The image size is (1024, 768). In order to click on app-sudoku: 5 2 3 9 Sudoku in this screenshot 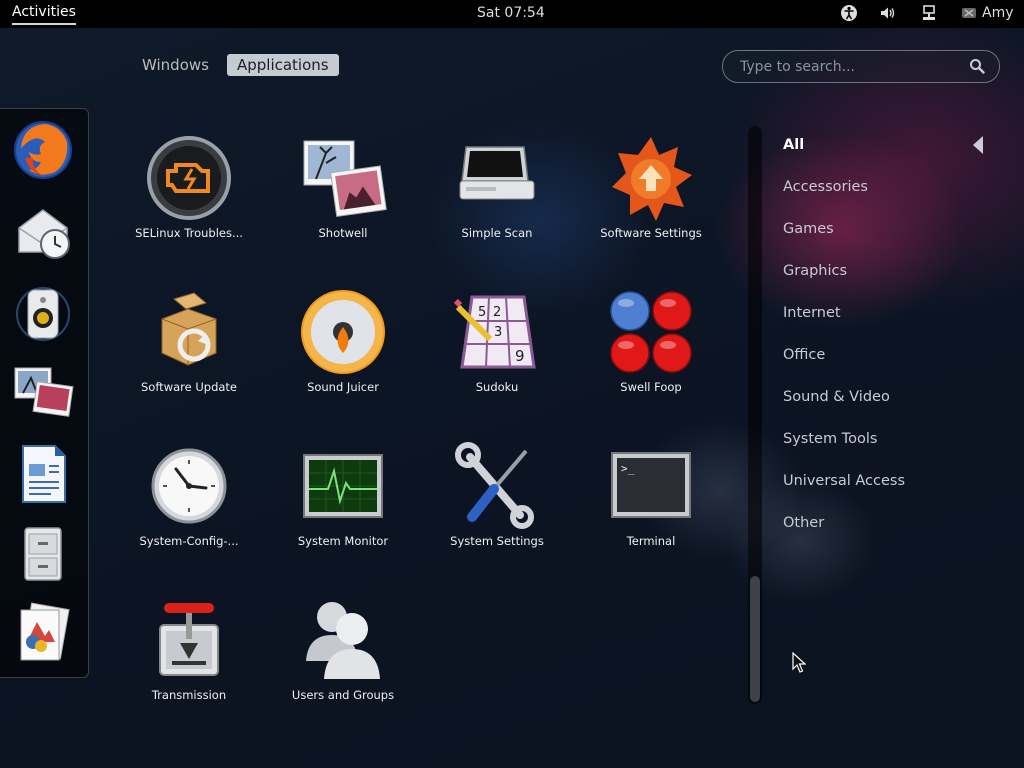, I will do `click(497, 352)`.